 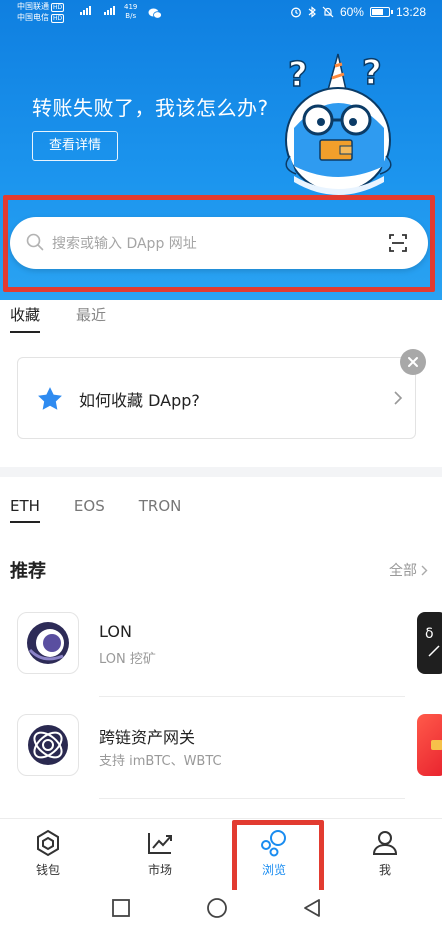 What do you see at coordinates (155, 13) in the screenshot?
I see `wechat-icon` at bounding box center [155, 13].